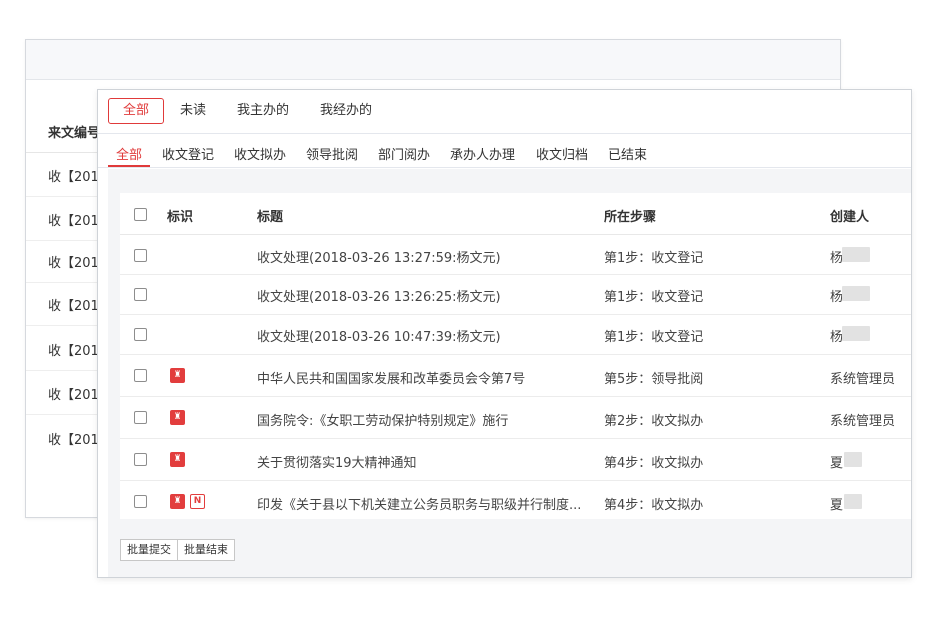 The image size is (940, 620). What do you see at coordinates (627, 153) in the screenshot?
I see `tab-step-finished: 已结束` at bounding box center [627, 153].